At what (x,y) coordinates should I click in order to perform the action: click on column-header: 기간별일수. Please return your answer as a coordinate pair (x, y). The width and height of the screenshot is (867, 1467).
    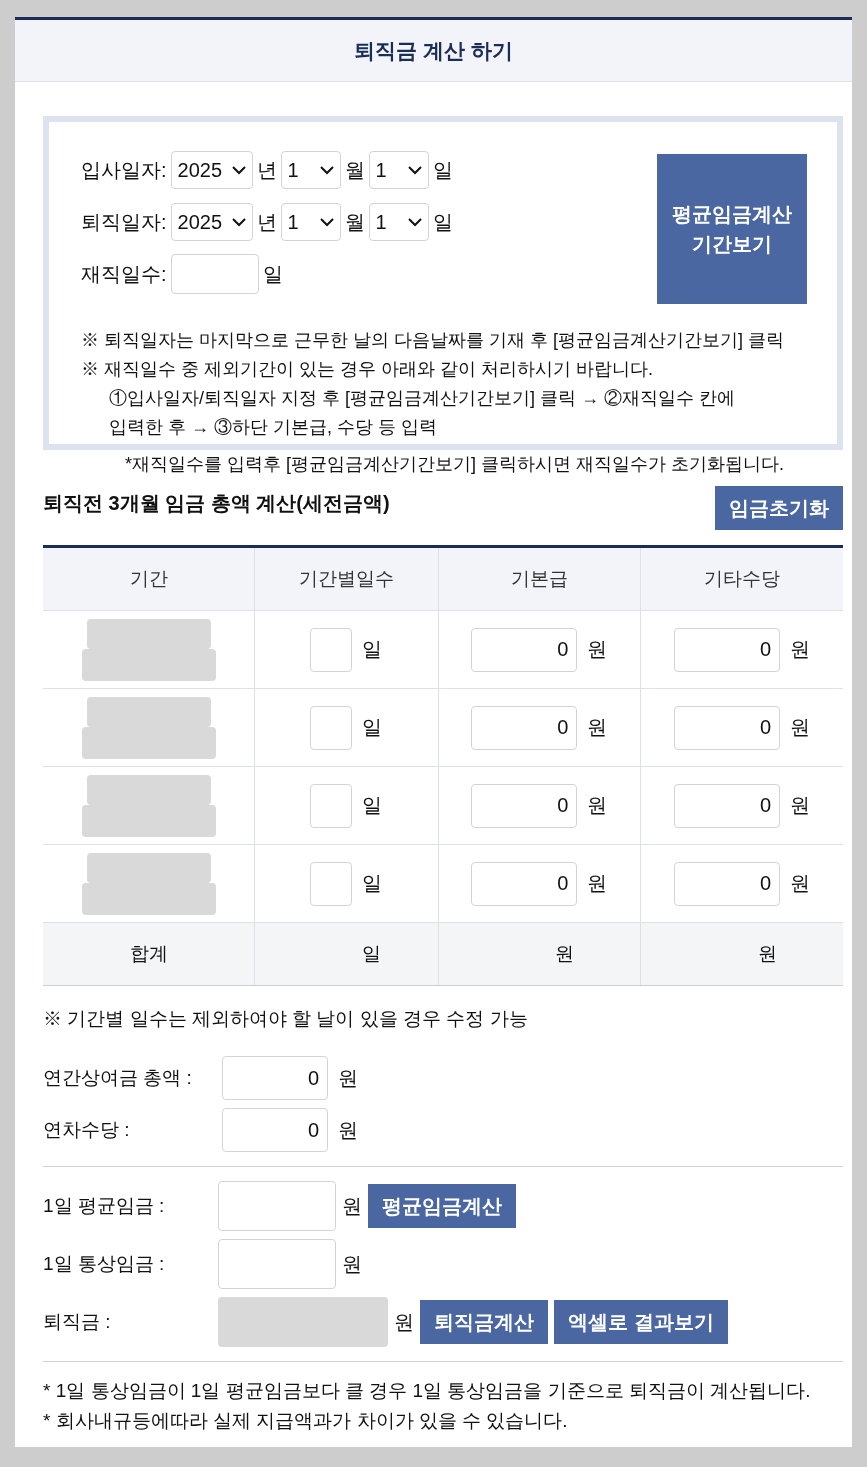
    Looking at the image, I should click on (346, 578).